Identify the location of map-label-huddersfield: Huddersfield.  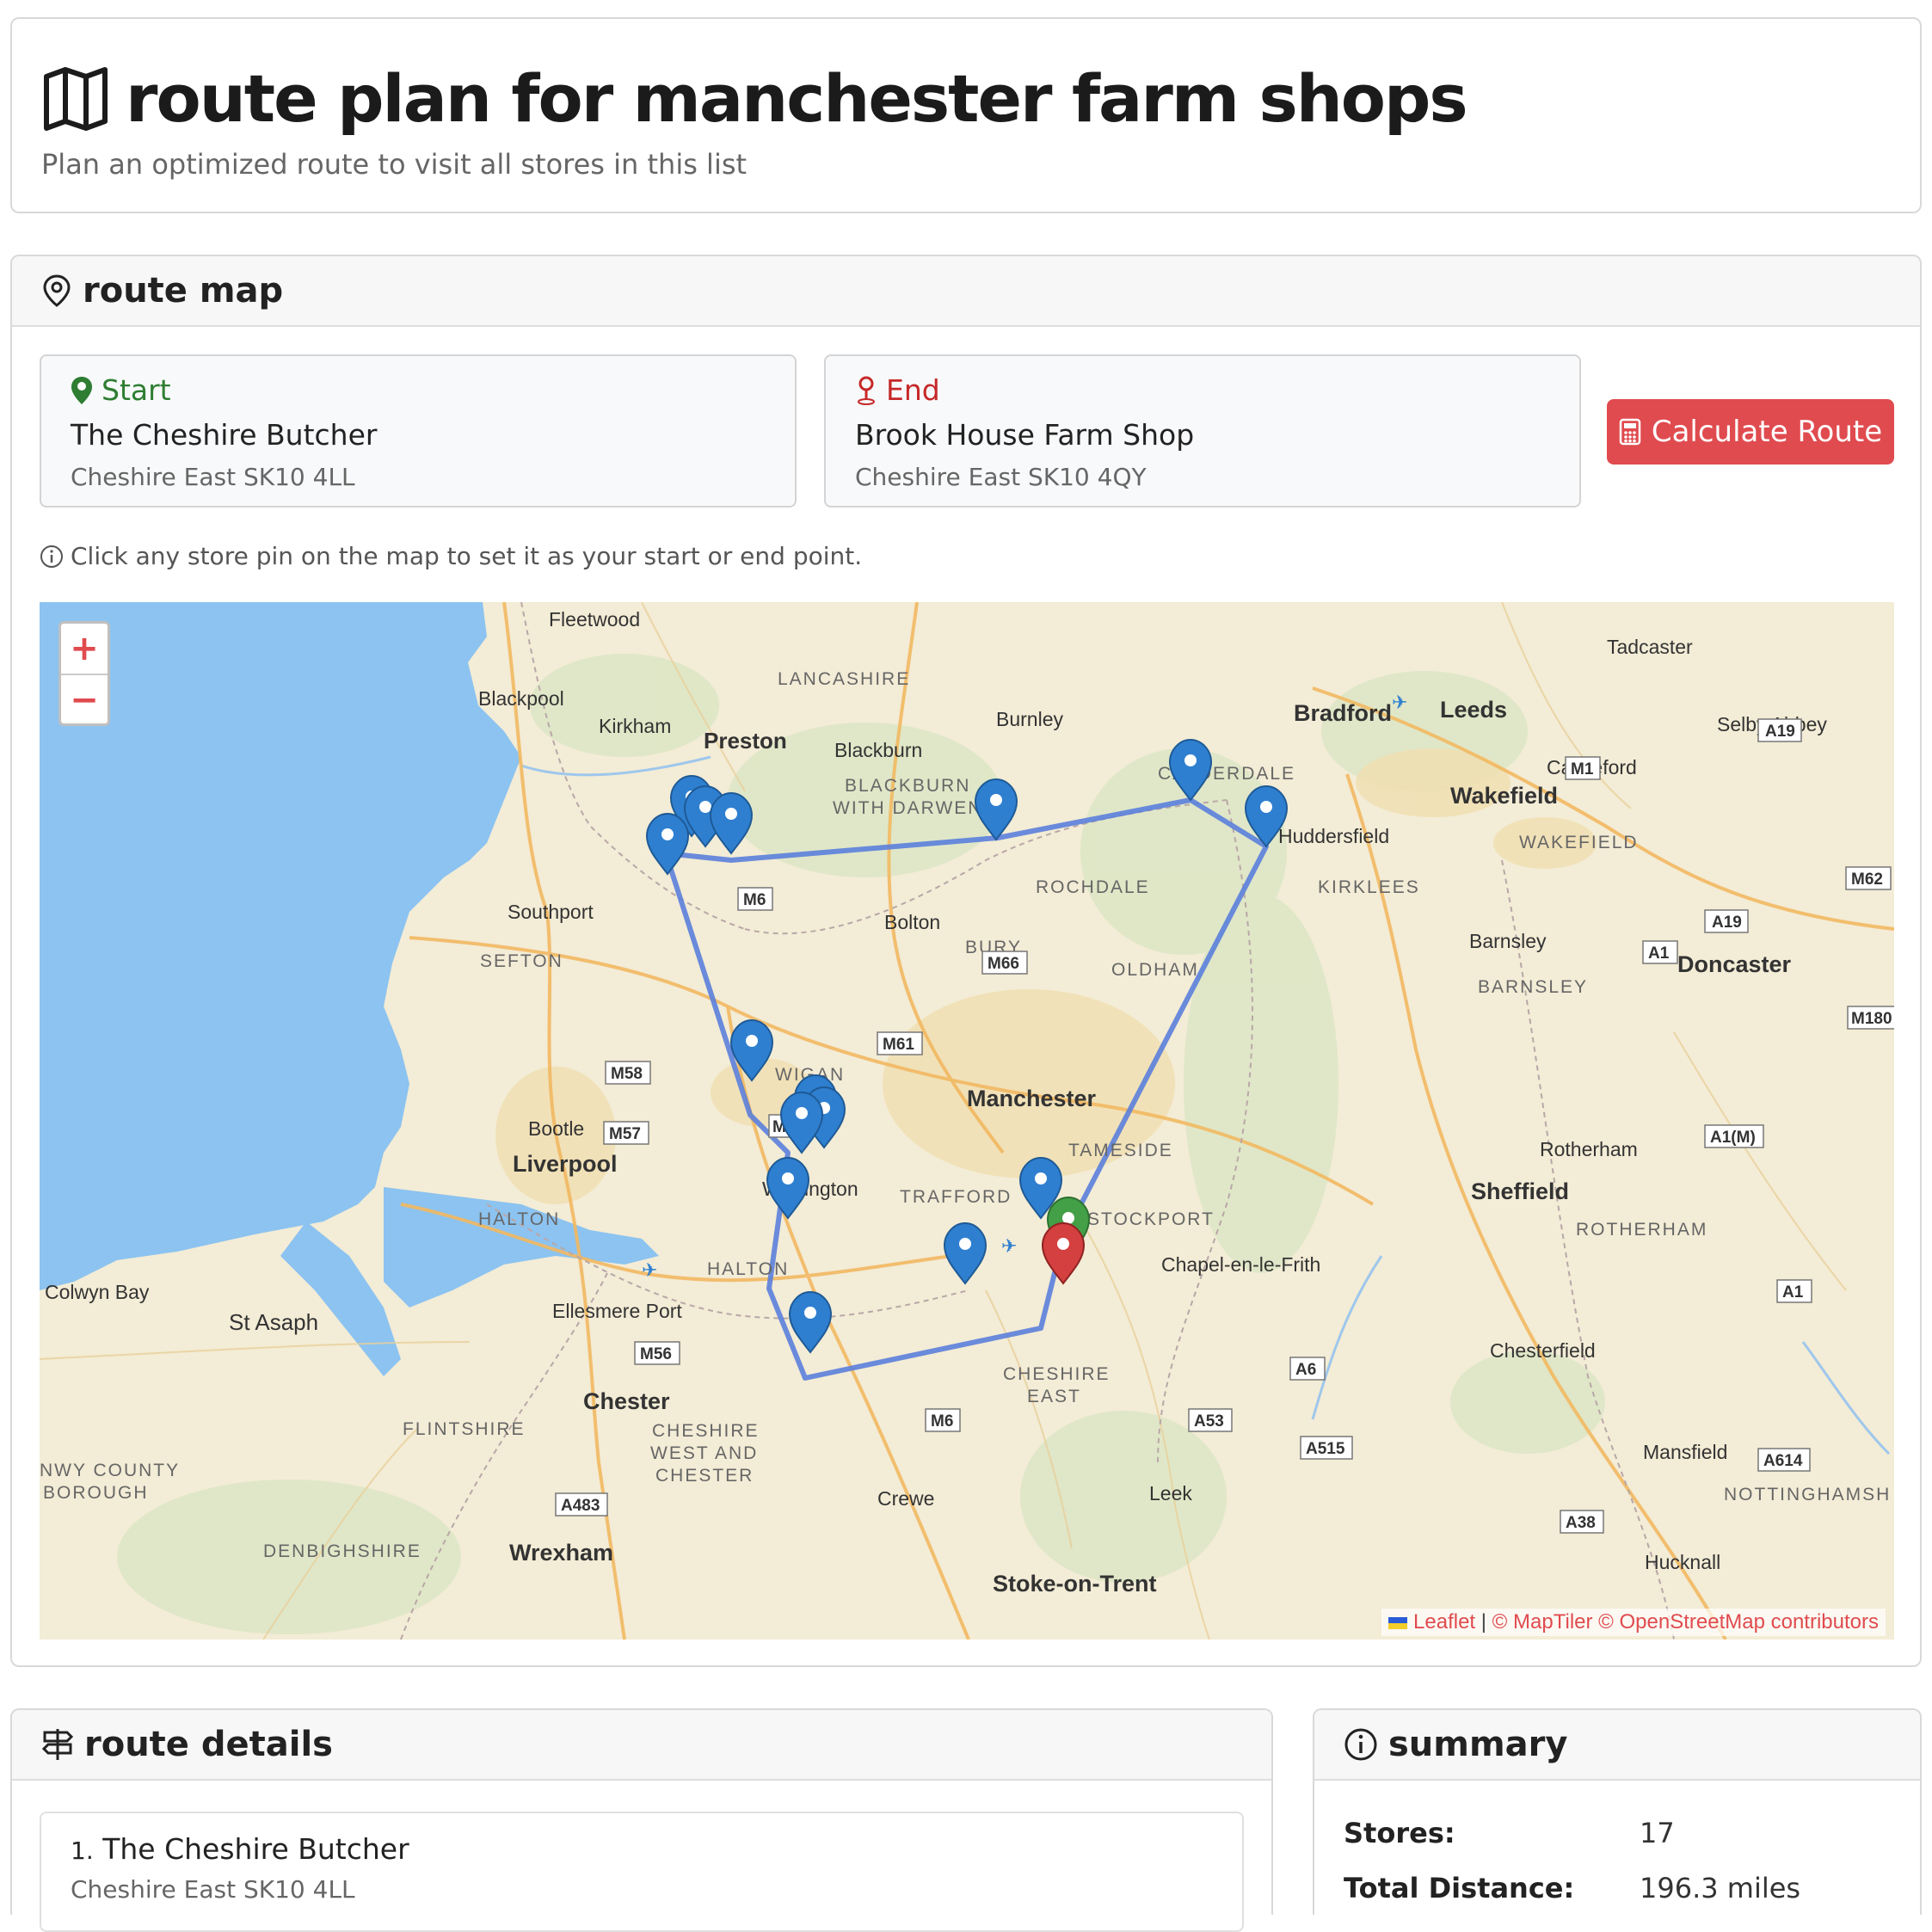
(1333, 836).